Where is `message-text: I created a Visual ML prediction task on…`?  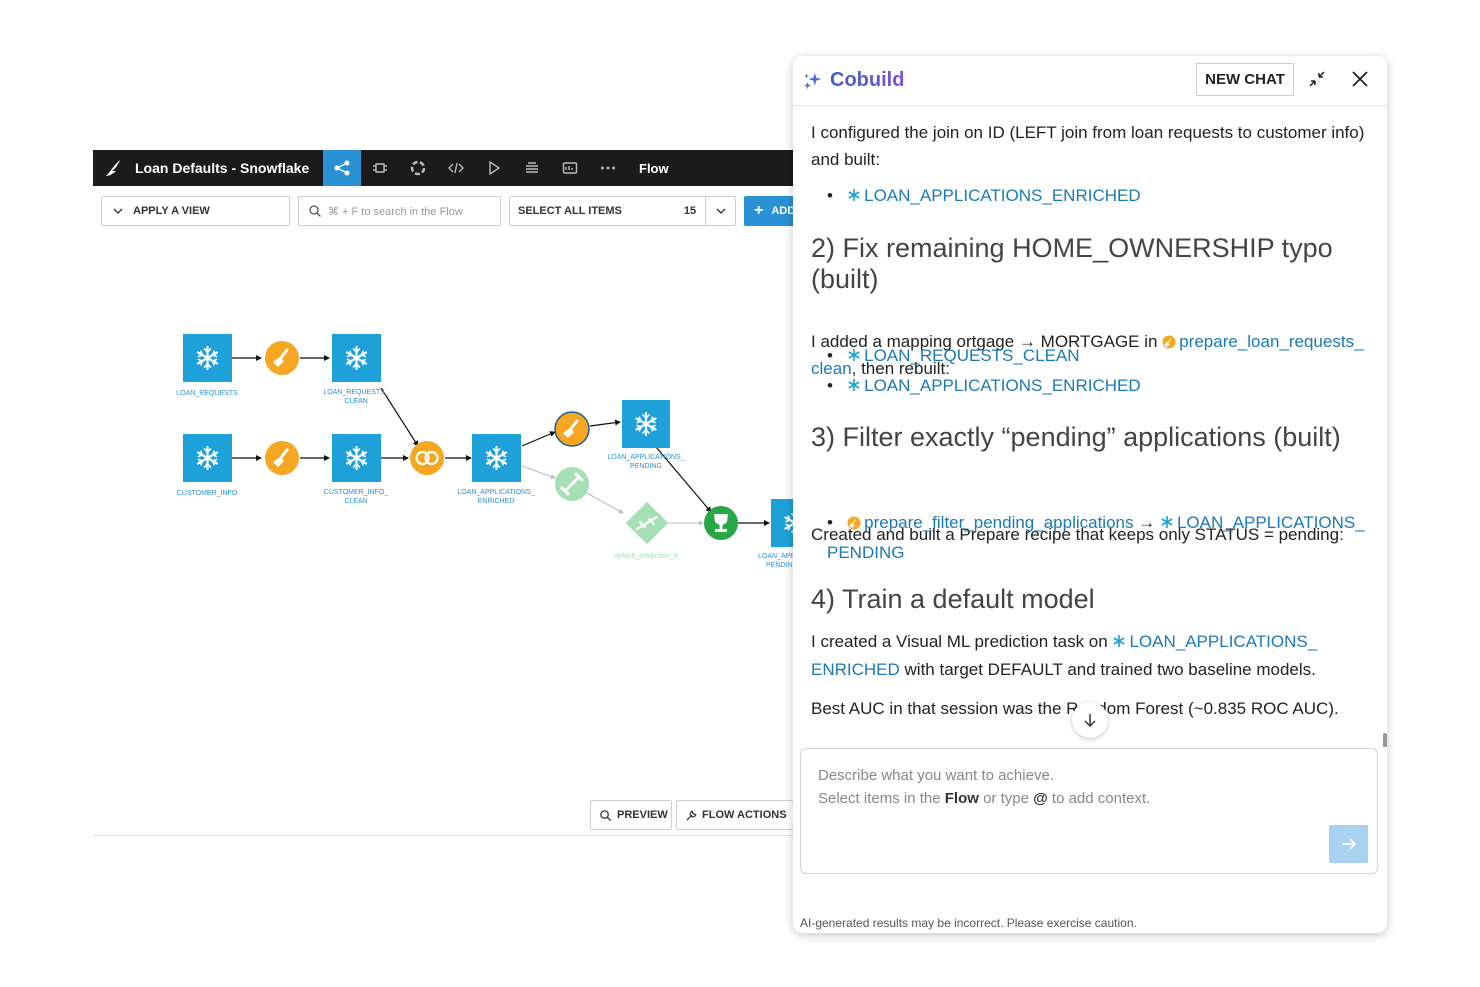
message-text: I created a Visual ML prediction task on… is located at coordinates (1064, 655).